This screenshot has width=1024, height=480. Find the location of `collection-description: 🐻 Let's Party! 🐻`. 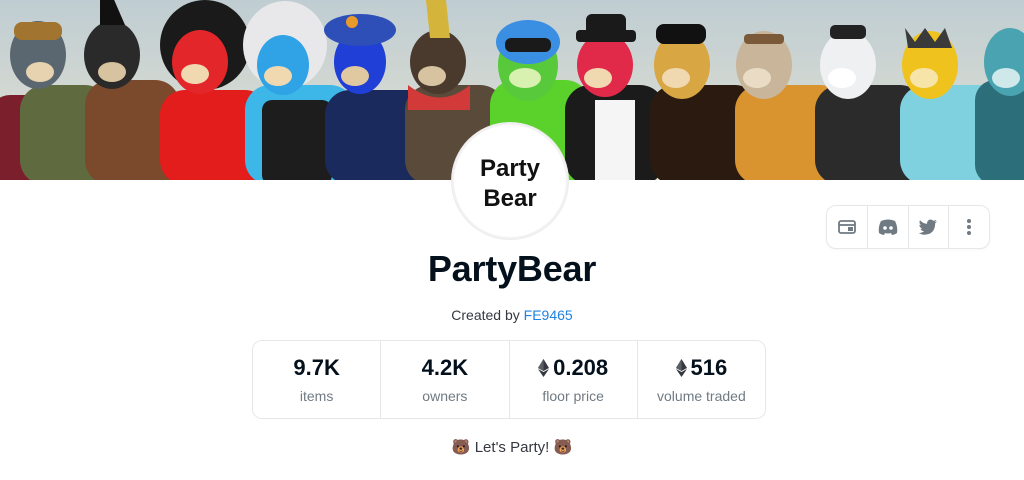

collection-description: 🐻 Let's Party! 🐻 is located at coordinates (512, 447).